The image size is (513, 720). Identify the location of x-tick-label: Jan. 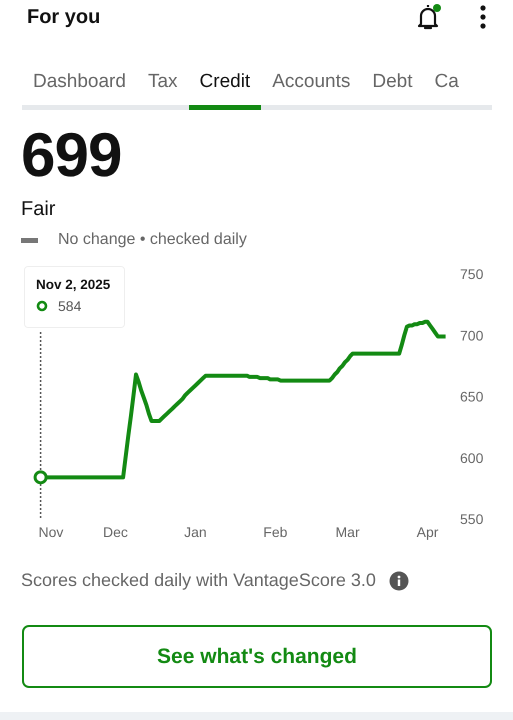
(195, 532).